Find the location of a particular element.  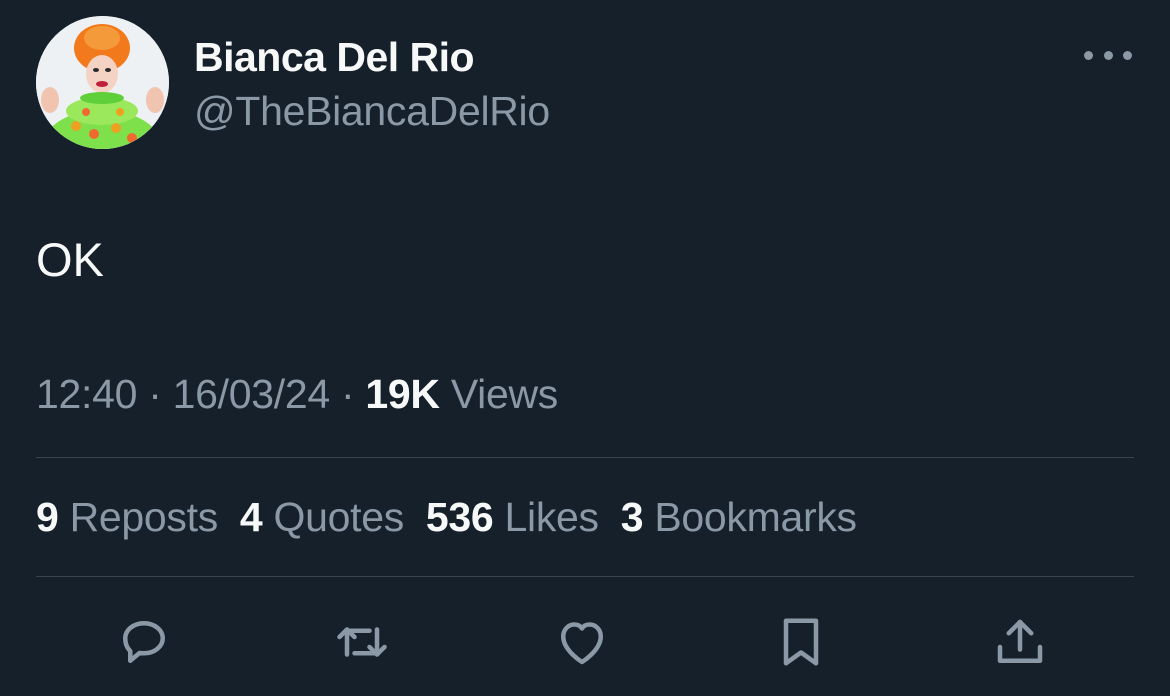

reply-icon is located at coordinates (144, 642).